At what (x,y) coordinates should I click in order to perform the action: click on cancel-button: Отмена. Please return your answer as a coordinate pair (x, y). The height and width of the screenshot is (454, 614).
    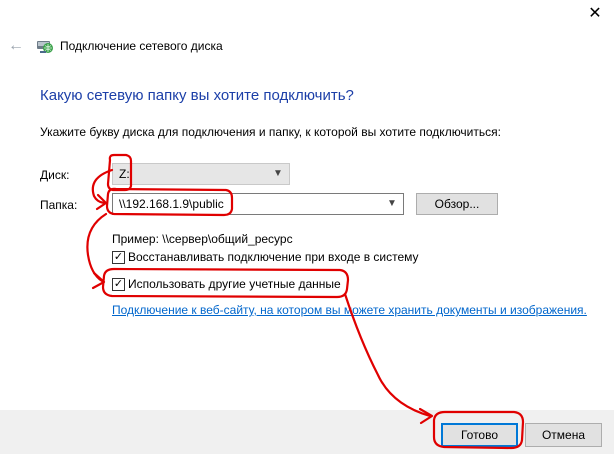
    Looking at the image, I should click on (563, 435).